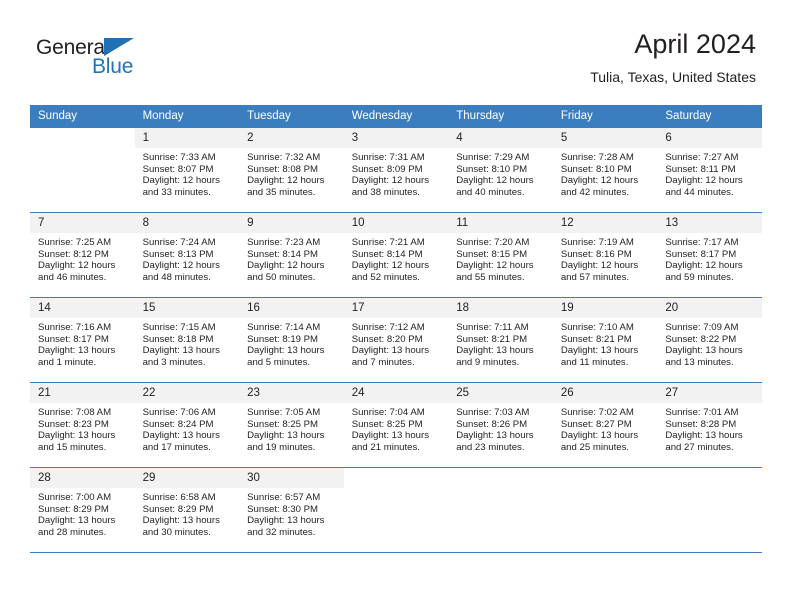  I want to click on sunset-time: Sunset: 8:14 PM, so click(283, 254).